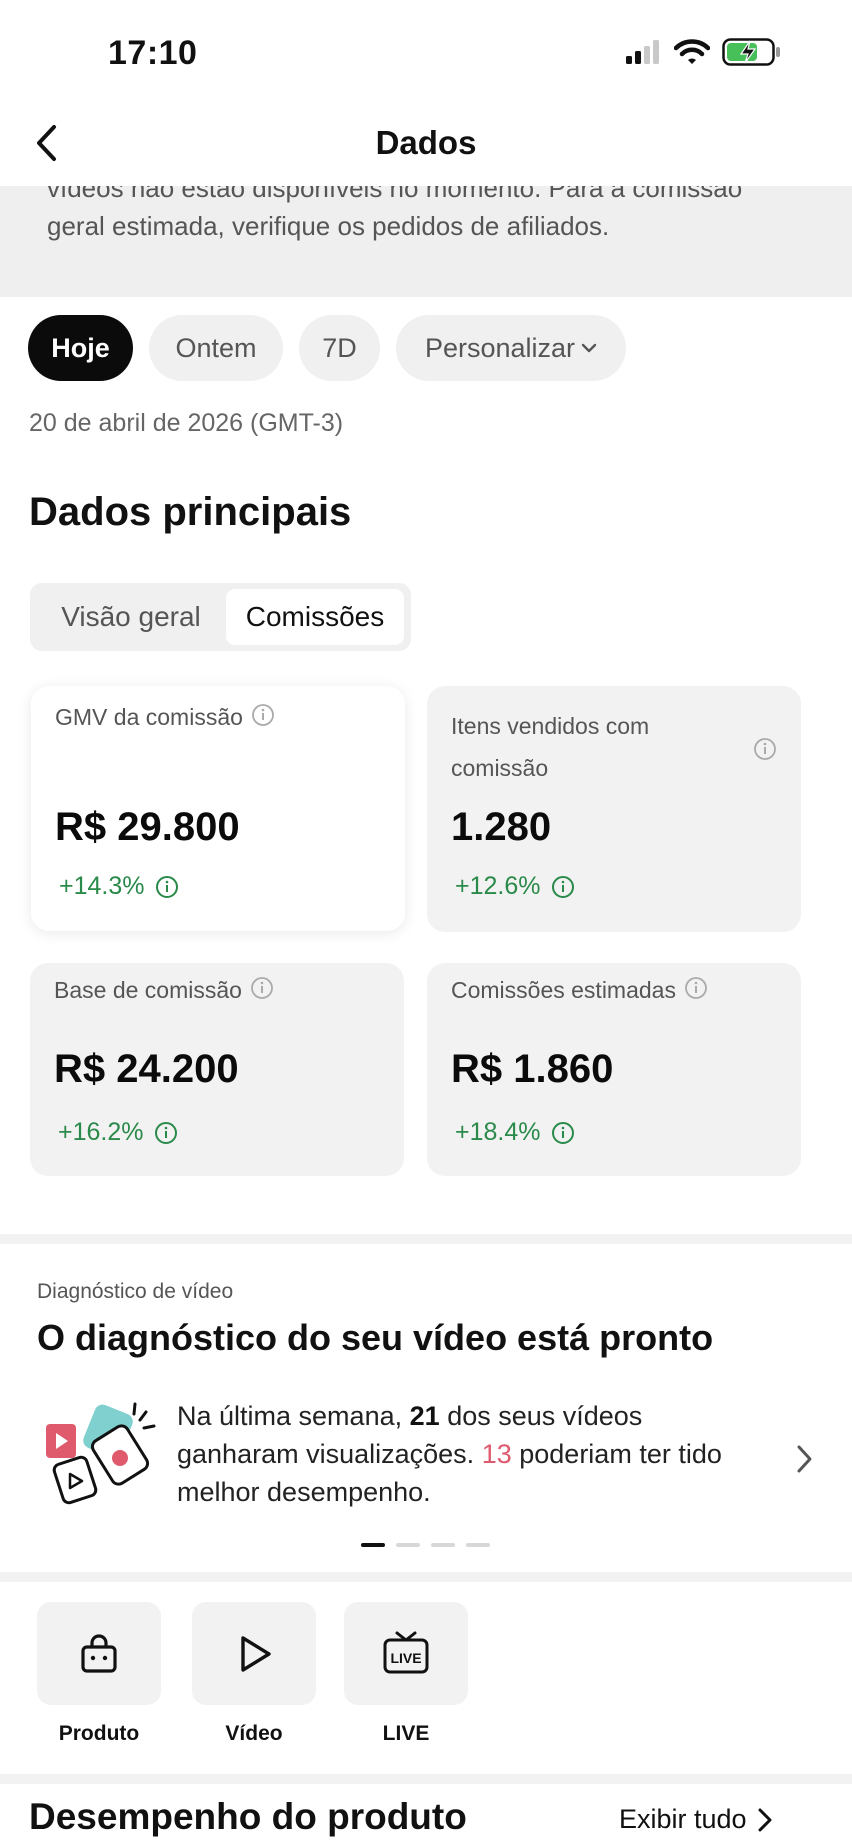 This screenshot has height=1847, width=852. What do you see at coordinates (405, 1658) in the screenshot?
I see `svg-text: LIVE` at bounding box center [405, 1658].